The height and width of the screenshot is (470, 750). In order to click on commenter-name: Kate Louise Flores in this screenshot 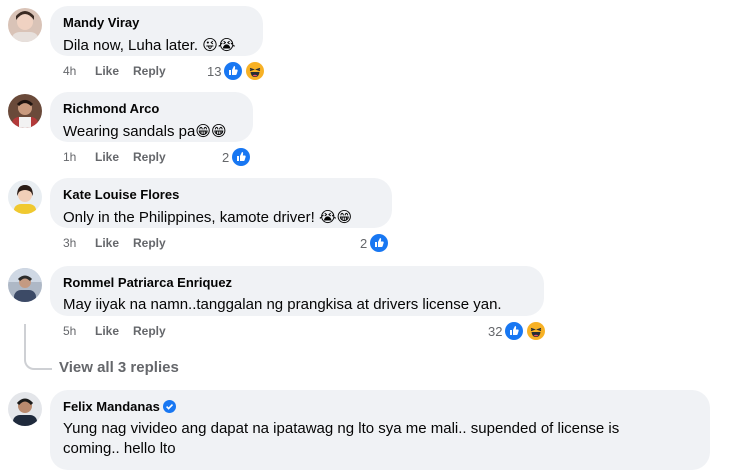, I will do `click(221, 195)`.